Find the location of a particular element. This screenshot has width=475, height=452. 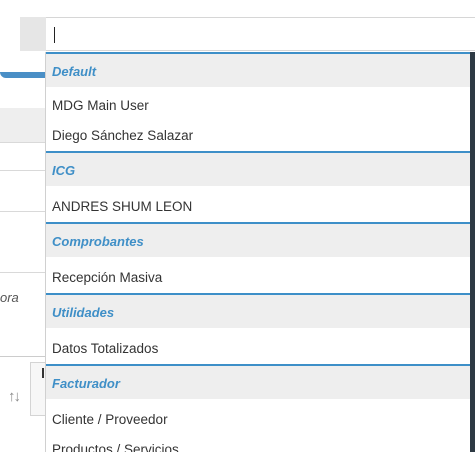

search-field is located at coordinates (260, 34).